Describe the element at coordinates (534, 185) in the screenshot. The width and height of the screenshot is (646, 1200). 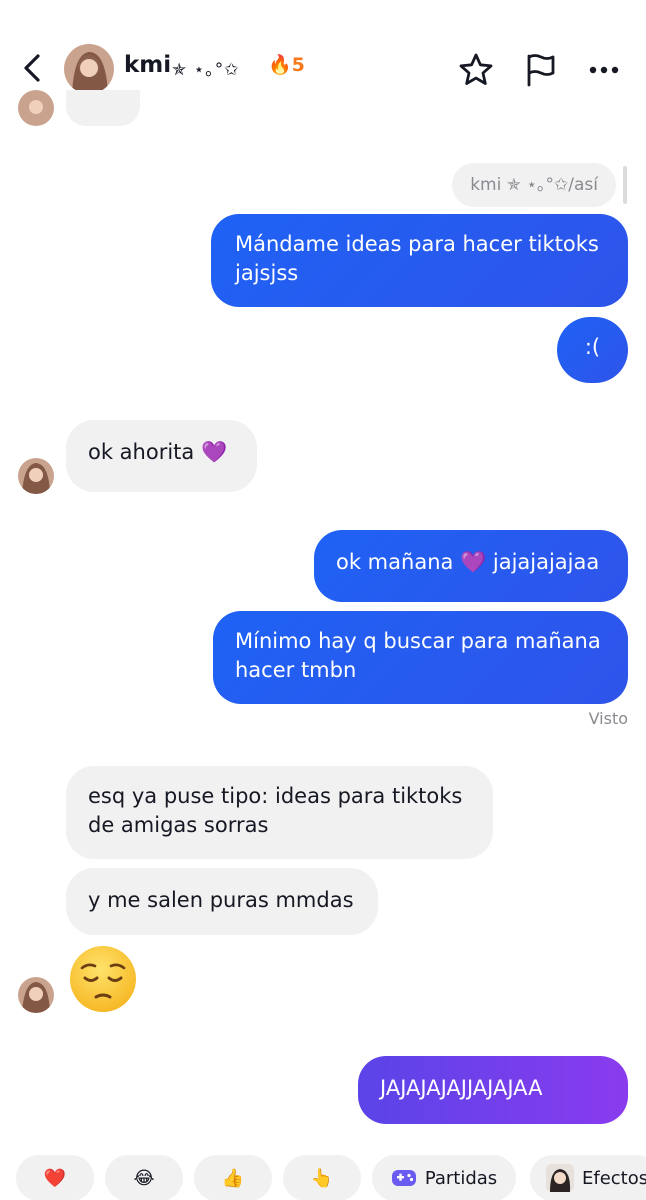
I see `reply-reference: kmi ✯ ⋆｡°✩/así` at that location.